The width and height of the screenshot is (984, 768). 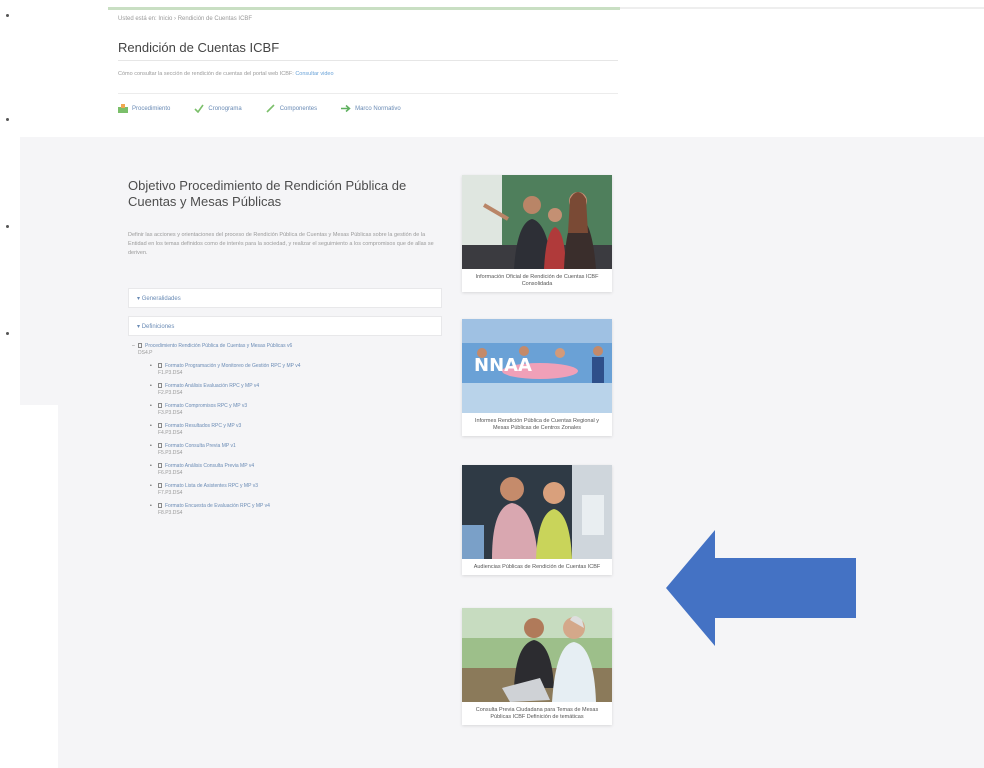 I want to click on title-divider, so click(x=368, y=60).